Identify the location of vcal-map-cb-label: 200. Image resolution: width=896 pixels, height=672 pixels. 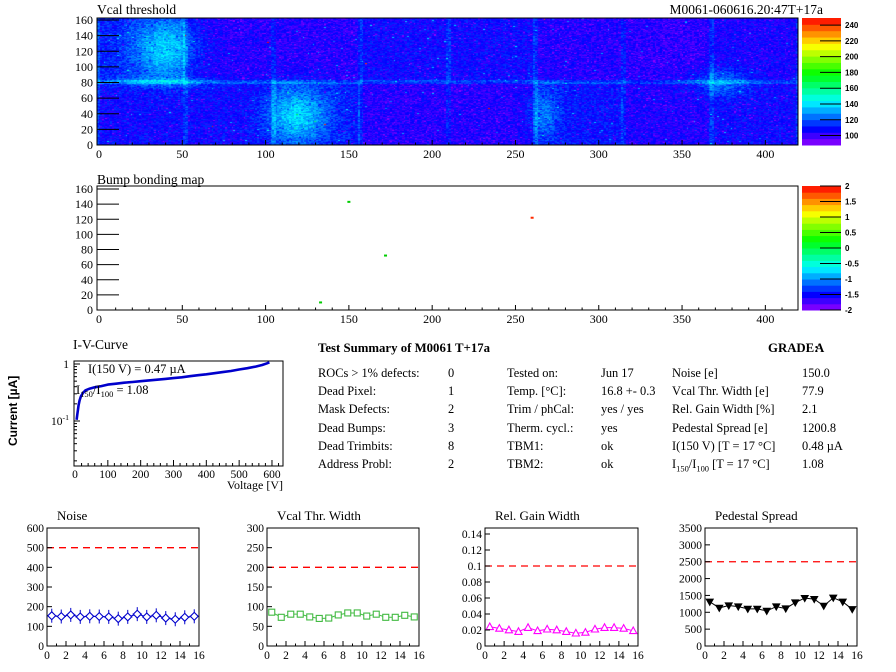
(852, 57).